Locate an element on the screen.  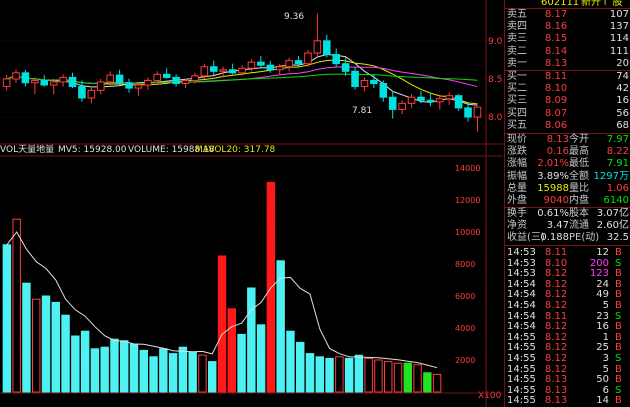
fund-row: 换手 0.61% 股本 3.07亿 is located at coordinates (567, 214).